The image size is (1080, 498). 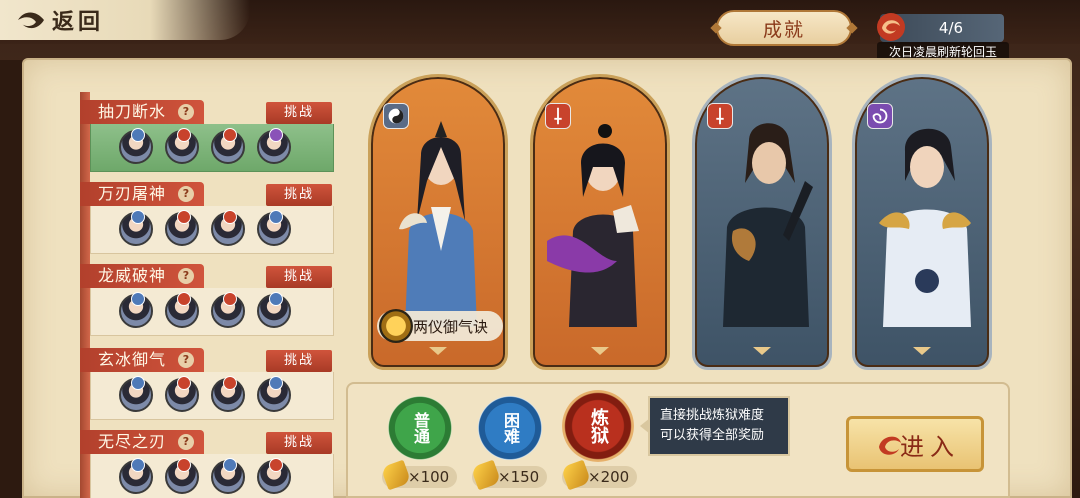 What do you see at coordinates (712, 435) in the screenshot?
I see `tooltip-line: 可以获得全部奖励` at bounding box center [712, 435].